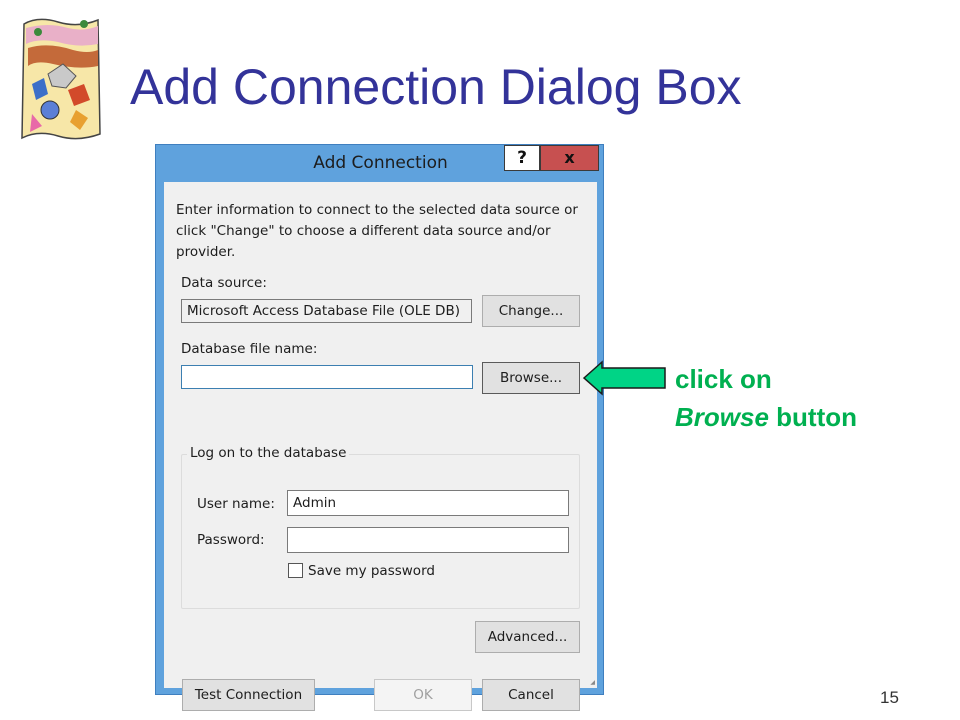 The height and width of the screenshot is (720, 960). Describe the element at coordinates (436, 87) in the screenshot. I see `slide-title: Add Connection Dialog Box` at that location.